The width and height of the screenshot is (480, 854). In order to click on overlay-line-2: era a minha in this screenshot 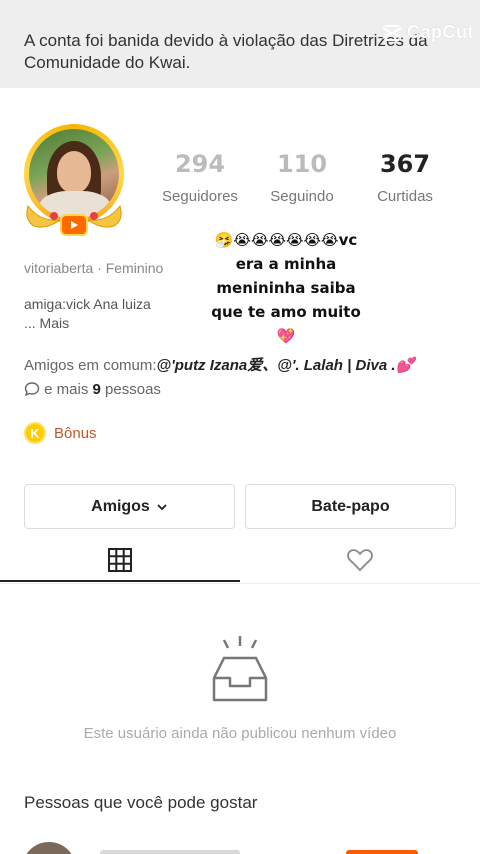, I will do `click(286, 264)`.